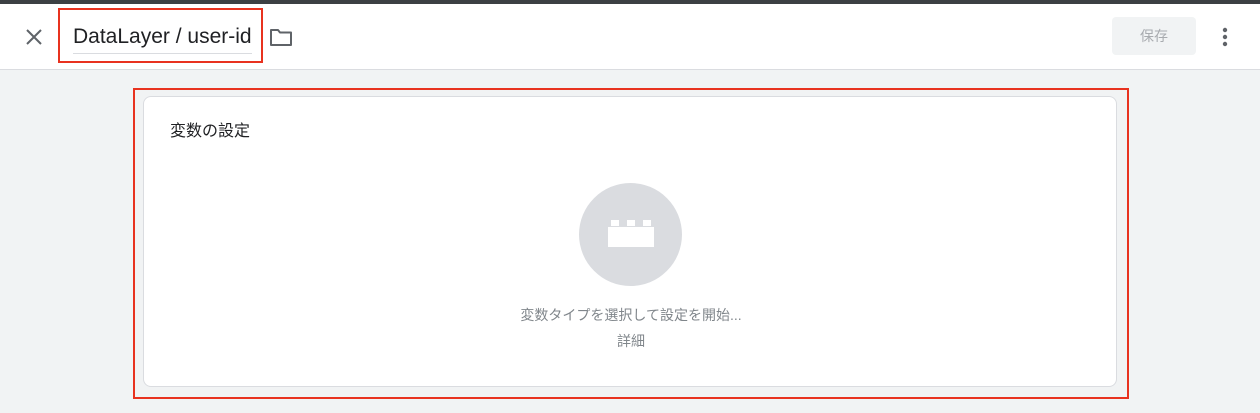 Image resolution: width=1260 pixels, height=413 pixels. I want to click on close-icon, so click(34, 37).